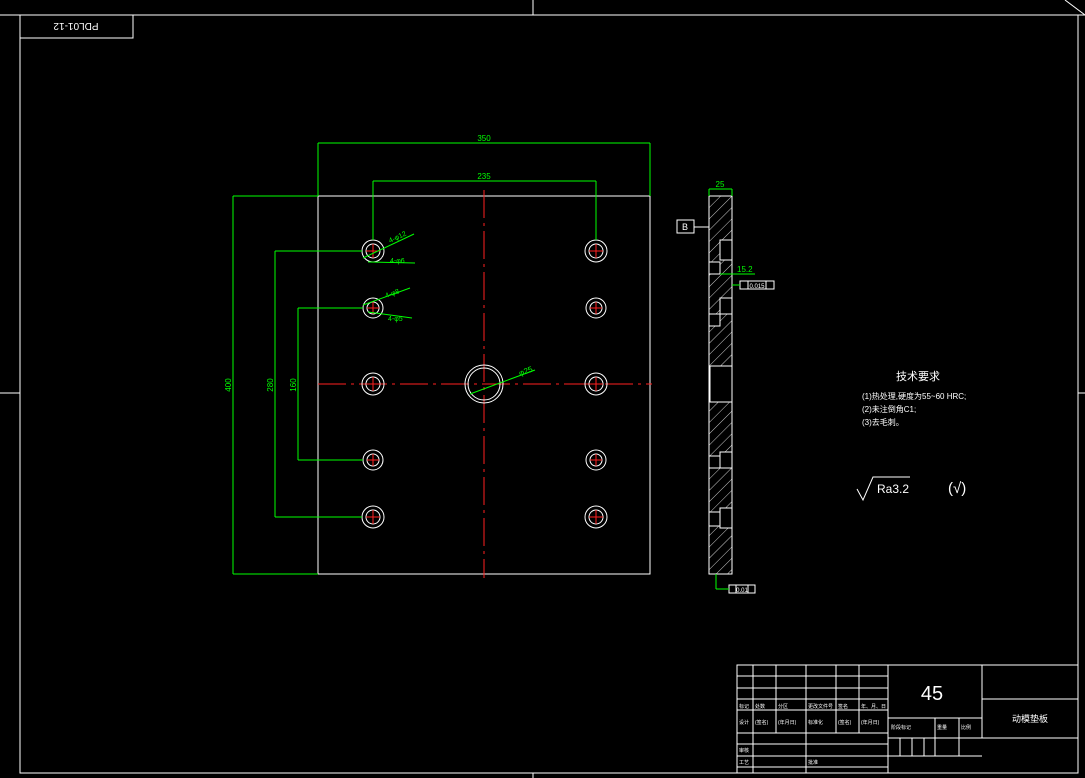 This screenshot has width=1085, height=778. Describe the element at coordinates (395, 319) in the screenshot. I see `hole-callout-4: 4-φ5` at that location.